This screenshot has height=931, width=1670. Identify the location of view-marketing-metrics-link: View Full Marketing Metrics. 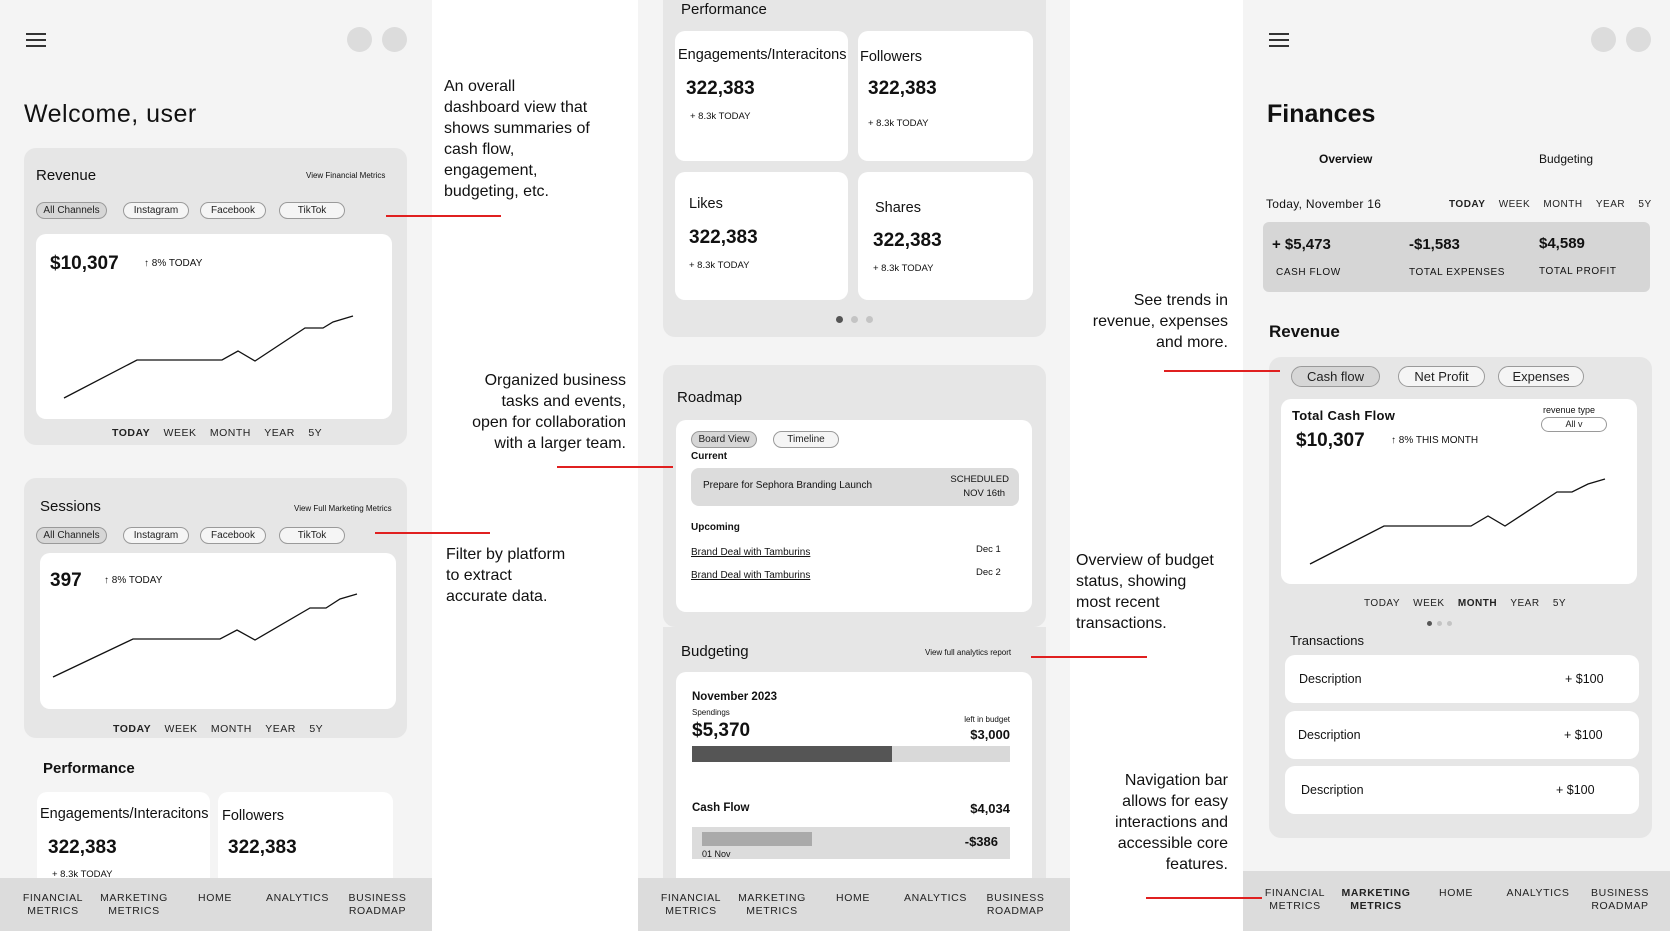
(343, 508).